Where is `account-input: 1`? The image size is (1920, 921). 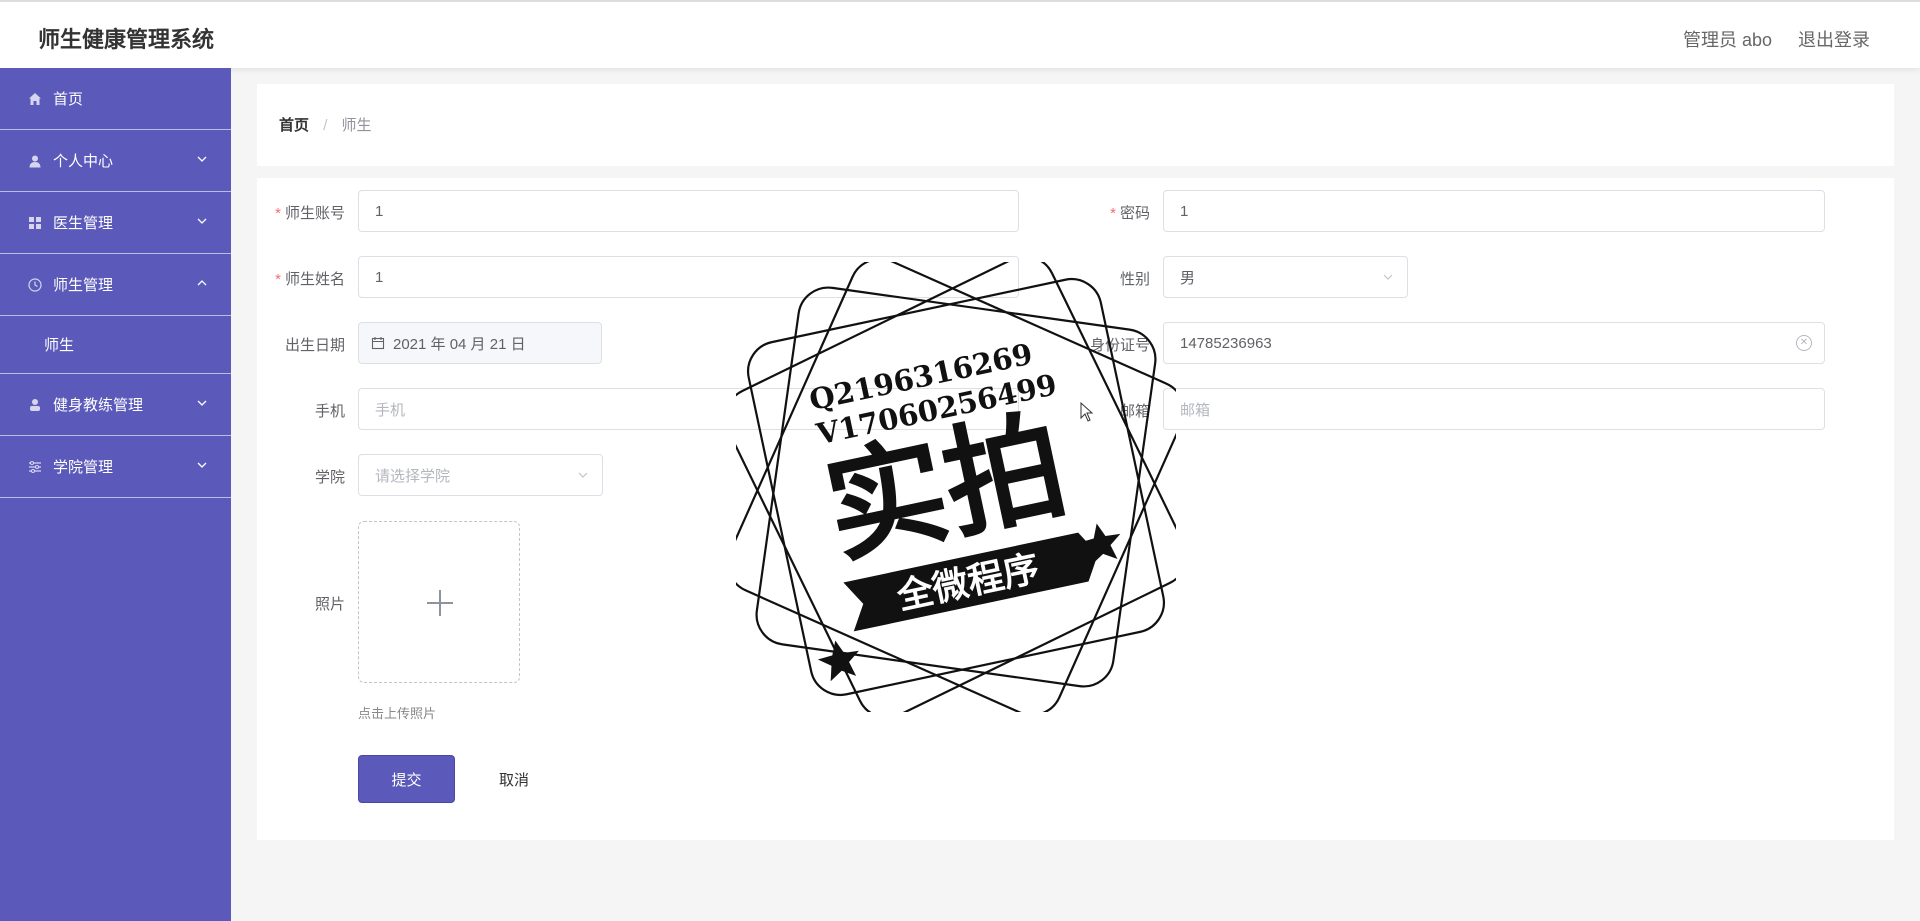 account-input: 1 is located at coordinates (688, 211).